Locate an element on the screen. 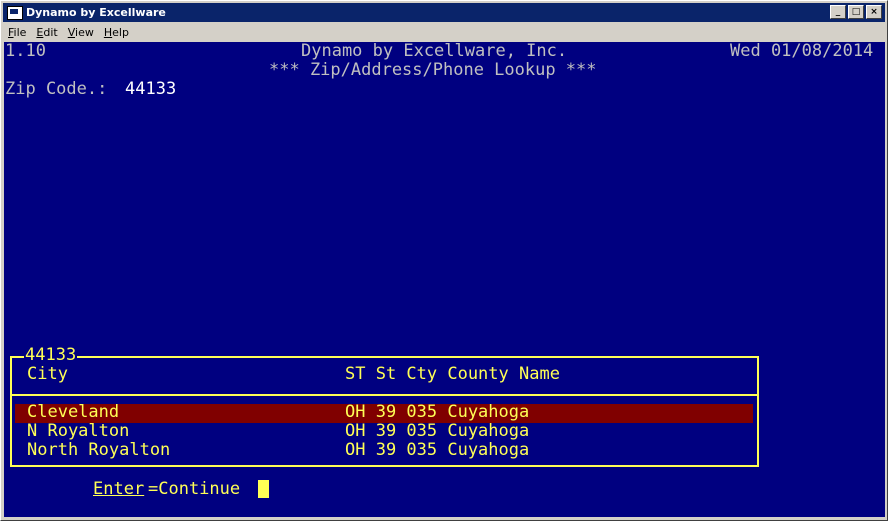  menu-edit: Edit is located at coordinates (46, 32).